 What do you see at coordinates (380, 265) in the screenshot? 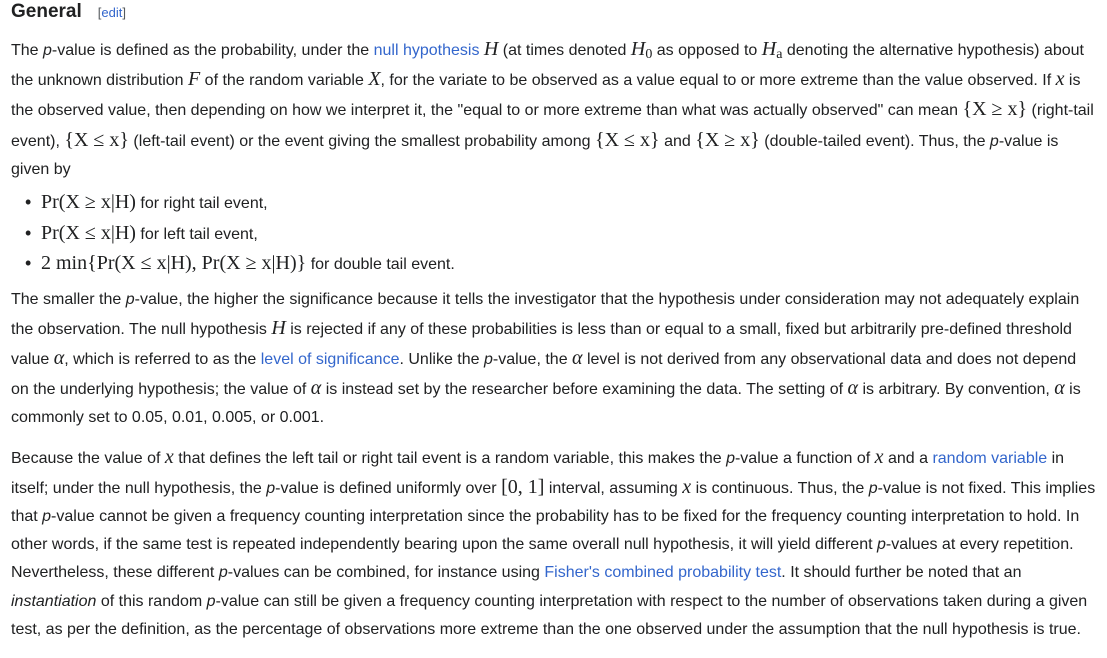
I see `list-item-text: for double tail event.` at bounding box center [380, 265].